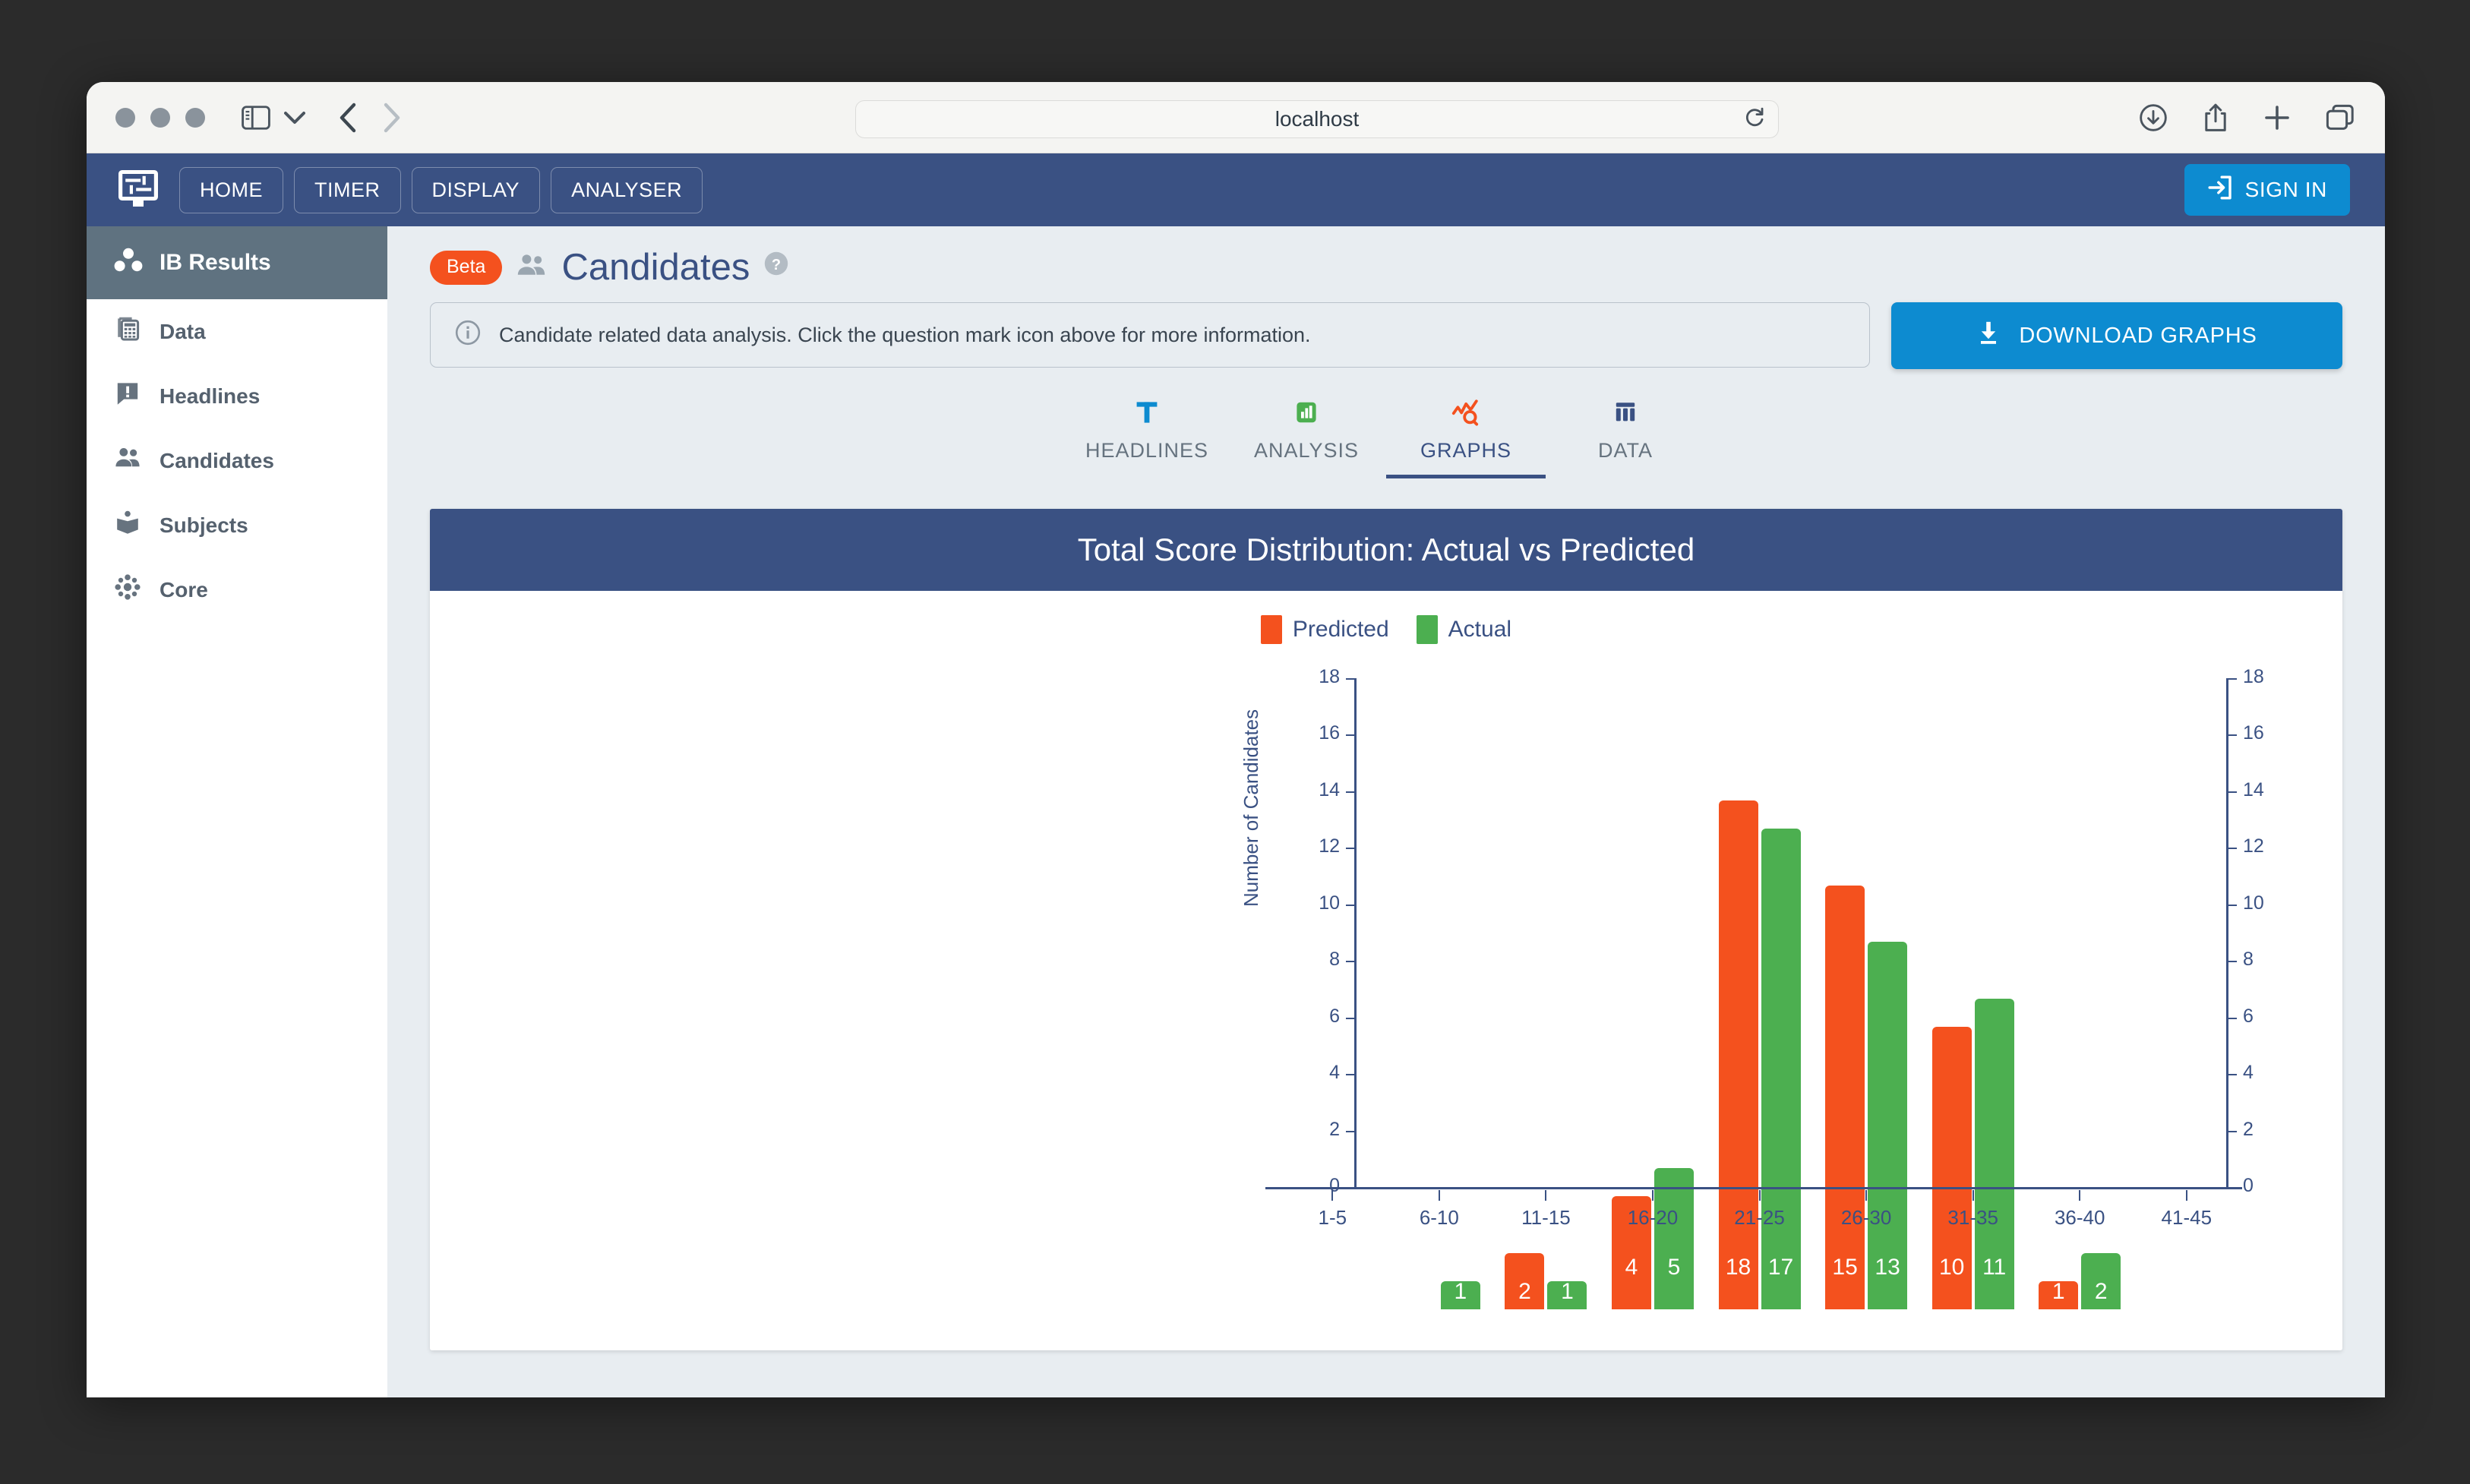 The image size is (2470, 1484). Describe the element at coordinates (467, 267) in the screenshot. I see `status-badge: Beta` at that location.